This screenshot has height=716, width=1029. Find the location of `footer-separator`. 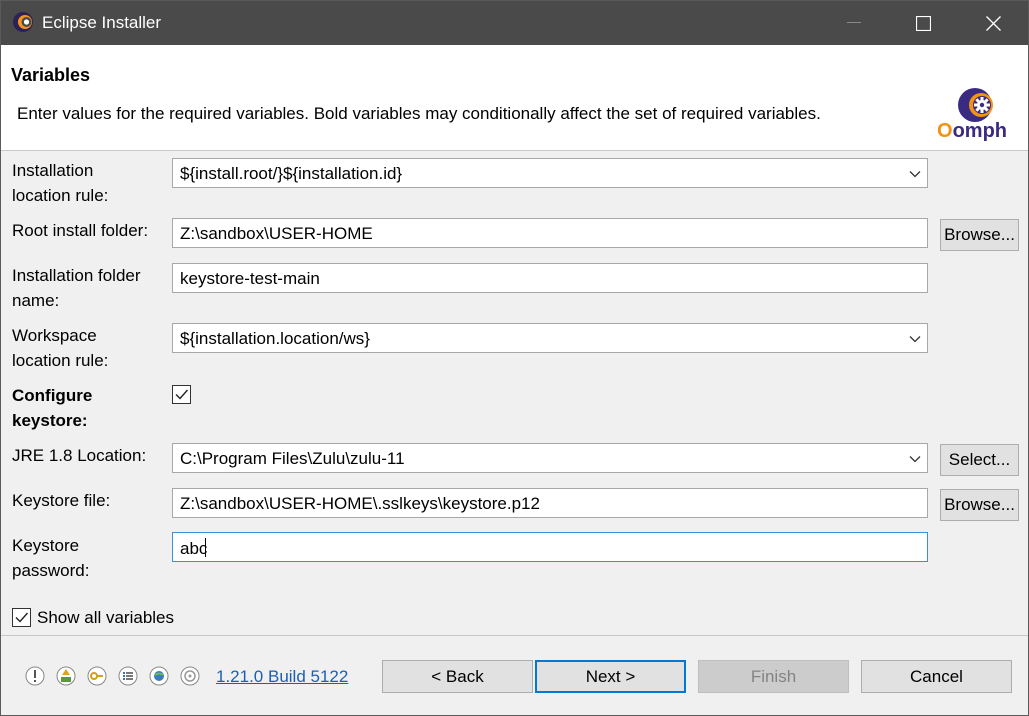

footer-separator is located at coordinates (514, 635).